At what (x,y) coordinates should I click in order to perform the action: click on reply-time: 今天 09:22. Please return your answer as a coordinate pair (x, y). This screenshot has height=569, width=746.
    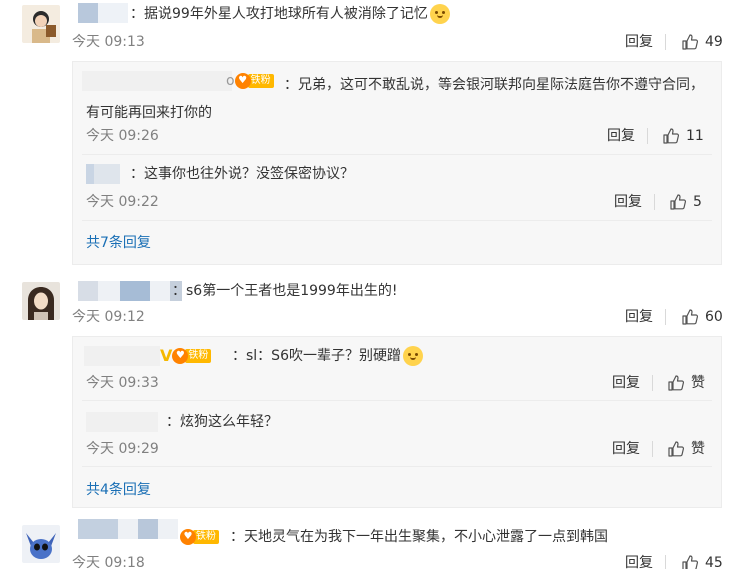
    Looking at the image, I should click on (122, 202).